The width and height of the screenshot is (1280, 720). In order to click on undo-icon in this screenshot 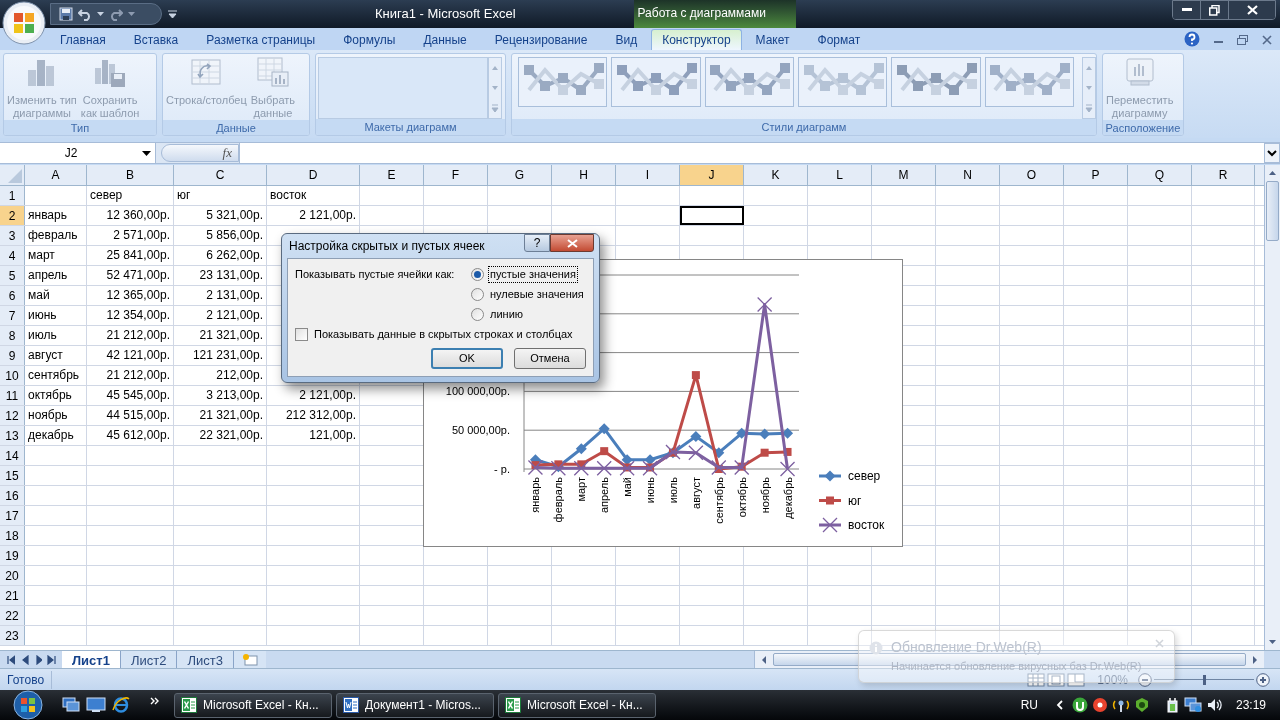, I will do `click(85, 14)`.